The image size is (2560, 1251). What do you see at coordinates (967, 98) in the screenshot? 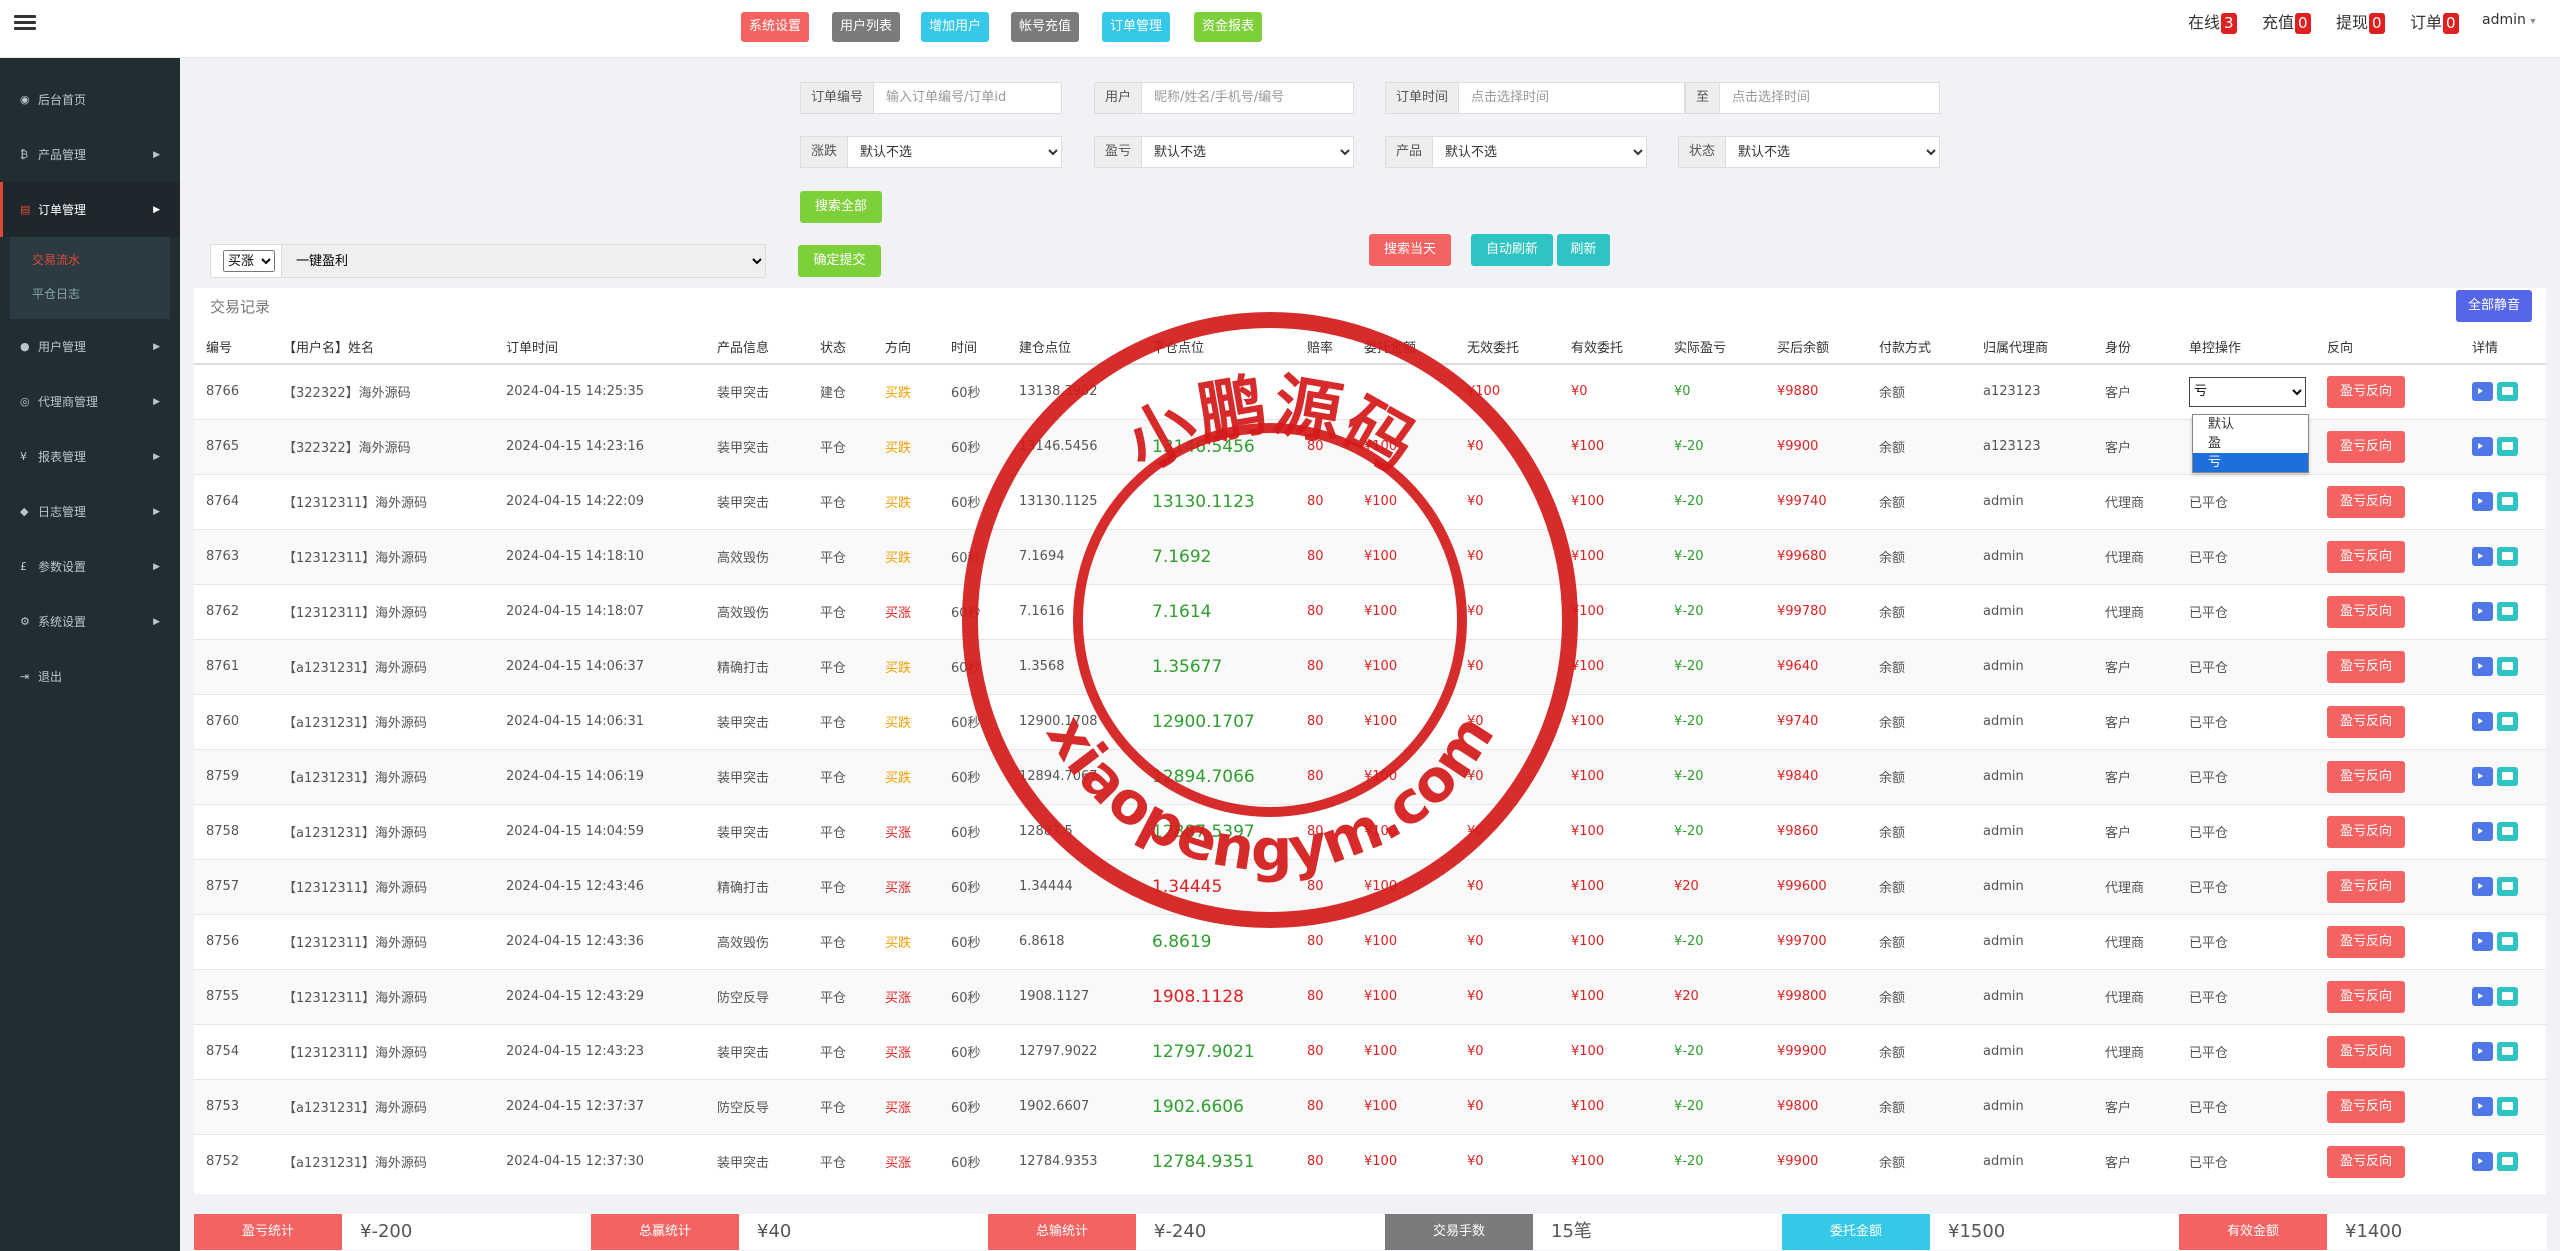
I see `order-no-input: 输入订单编号/订单id` at bounding box center [967, 98].